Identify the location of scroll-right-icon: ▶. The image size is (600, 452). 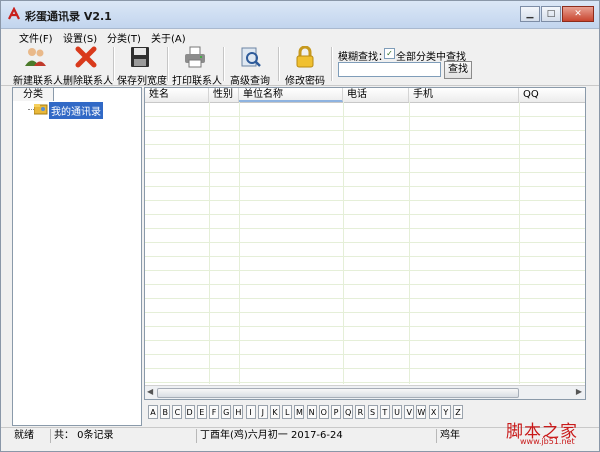
(579, 391).